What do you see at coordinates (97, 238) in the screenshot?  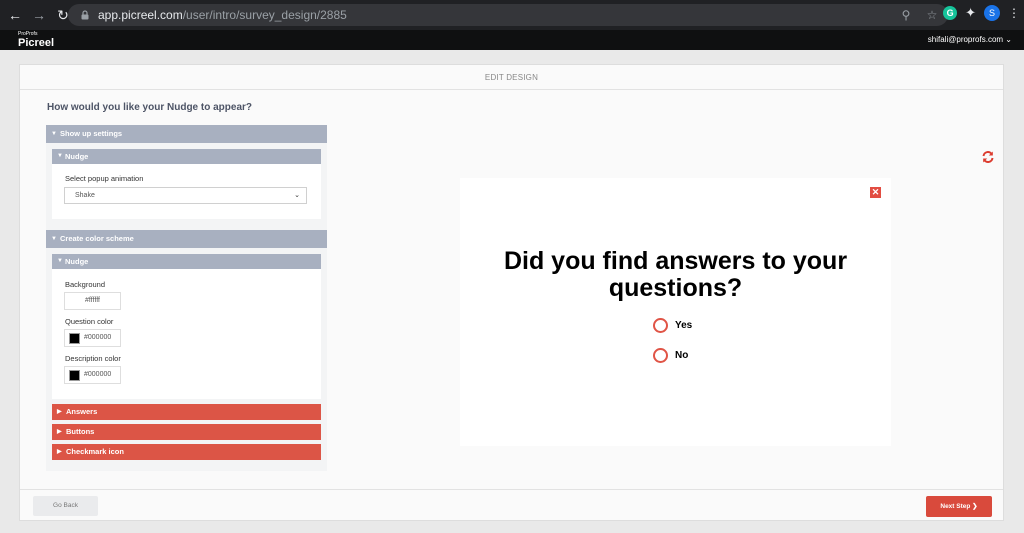 I see `section-label: Create color scheme` at bounding box center [97, 238].